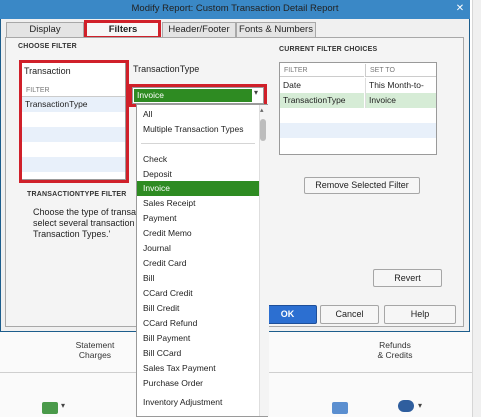 The height and width of the screenshot is (417, 481). Describe the element at coordinates (198, 188) in the screenshot. I see `dropdown-option-selected: Invoice` at that location.